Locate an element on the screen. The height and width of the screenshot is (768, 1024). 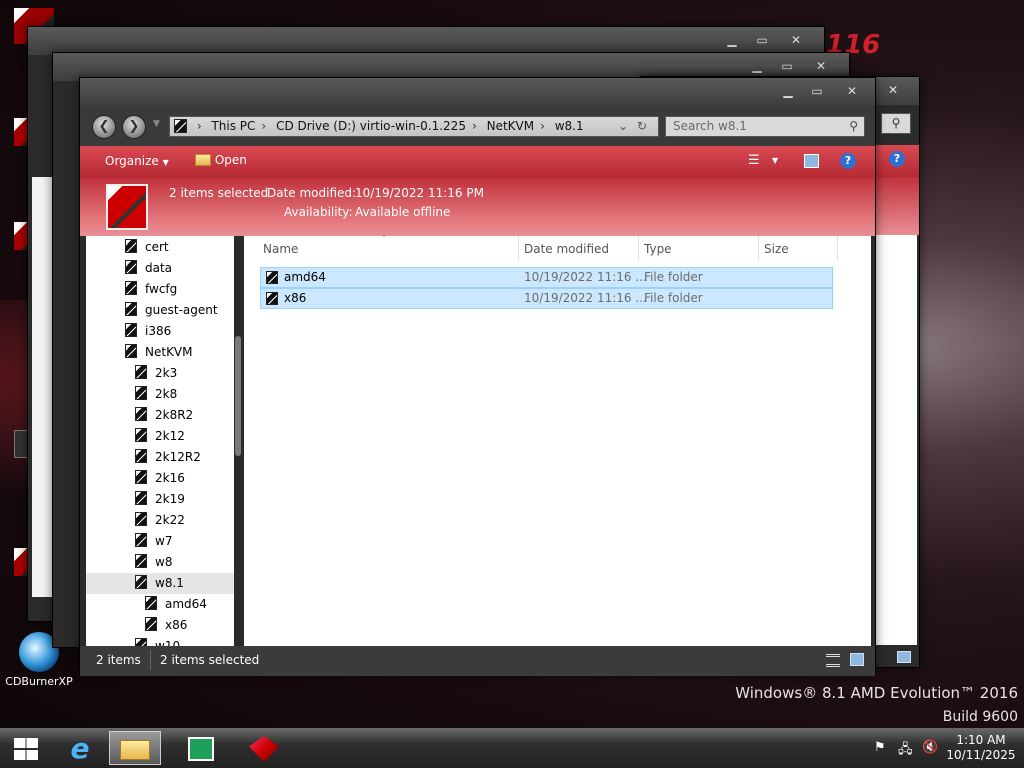
view-icon is located at coordinates (904, 657).